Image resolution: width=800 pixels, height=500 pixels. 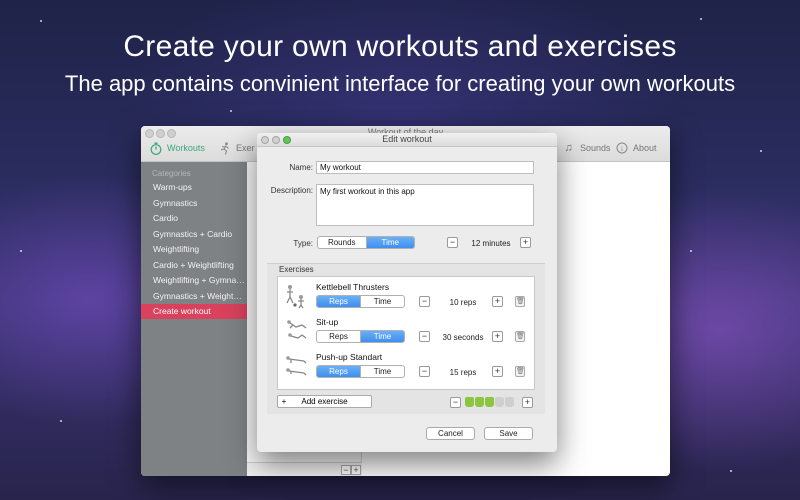 I want to click on difficulty-decrease-button: −, so click(x=455, y=402).